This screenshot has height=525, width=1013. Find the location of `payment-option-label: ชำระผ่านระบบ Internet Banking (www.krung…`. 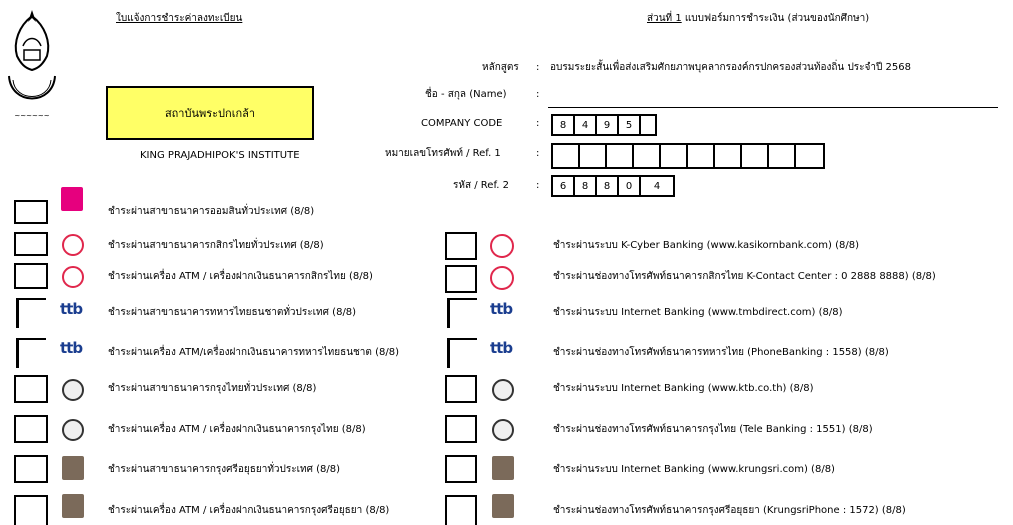

payment-option-label: ชำระผ่านระบบ Internet Banking (www.krung… is located at coordinates (694, 469).